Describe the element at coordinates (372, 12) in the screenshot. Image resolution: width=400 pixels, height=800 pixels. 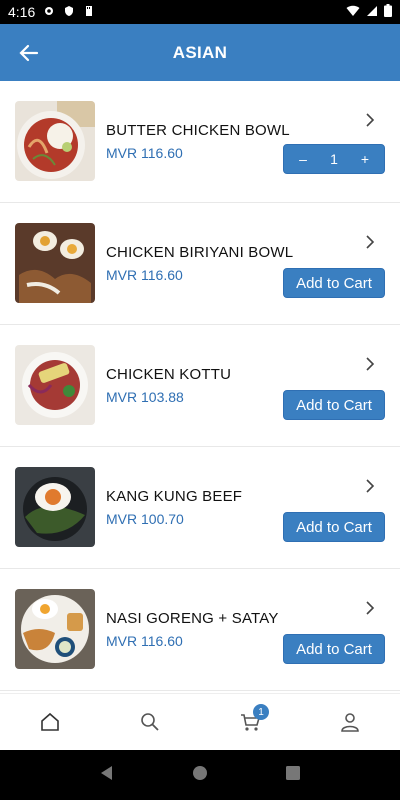
I see `signal-icon` at that location.